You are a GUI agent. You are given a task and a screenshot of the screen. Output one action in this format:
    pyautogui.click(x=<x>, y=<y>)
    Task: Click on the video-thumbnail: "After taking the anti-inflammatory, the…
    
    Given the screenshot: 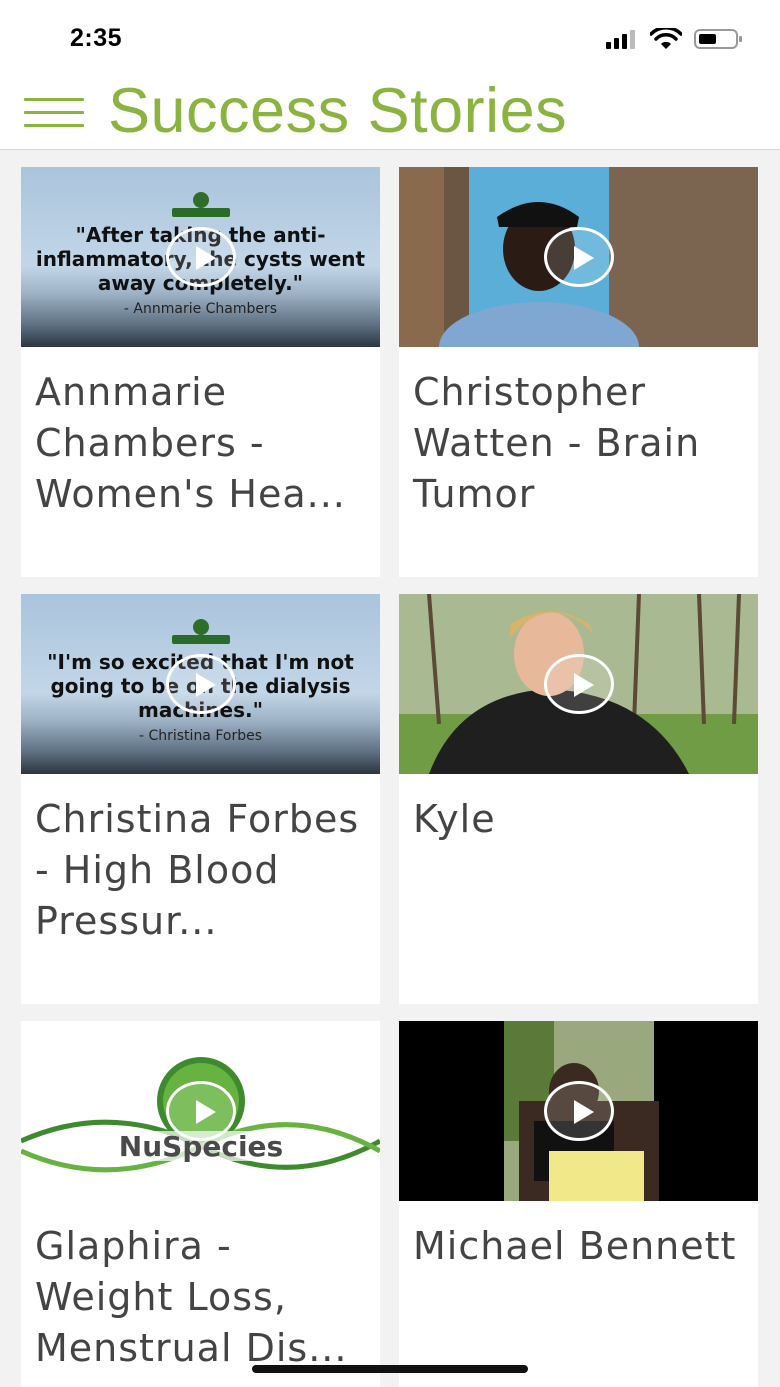 What is the action you would take?
    pyautogui.click(x=200, y=257)
    